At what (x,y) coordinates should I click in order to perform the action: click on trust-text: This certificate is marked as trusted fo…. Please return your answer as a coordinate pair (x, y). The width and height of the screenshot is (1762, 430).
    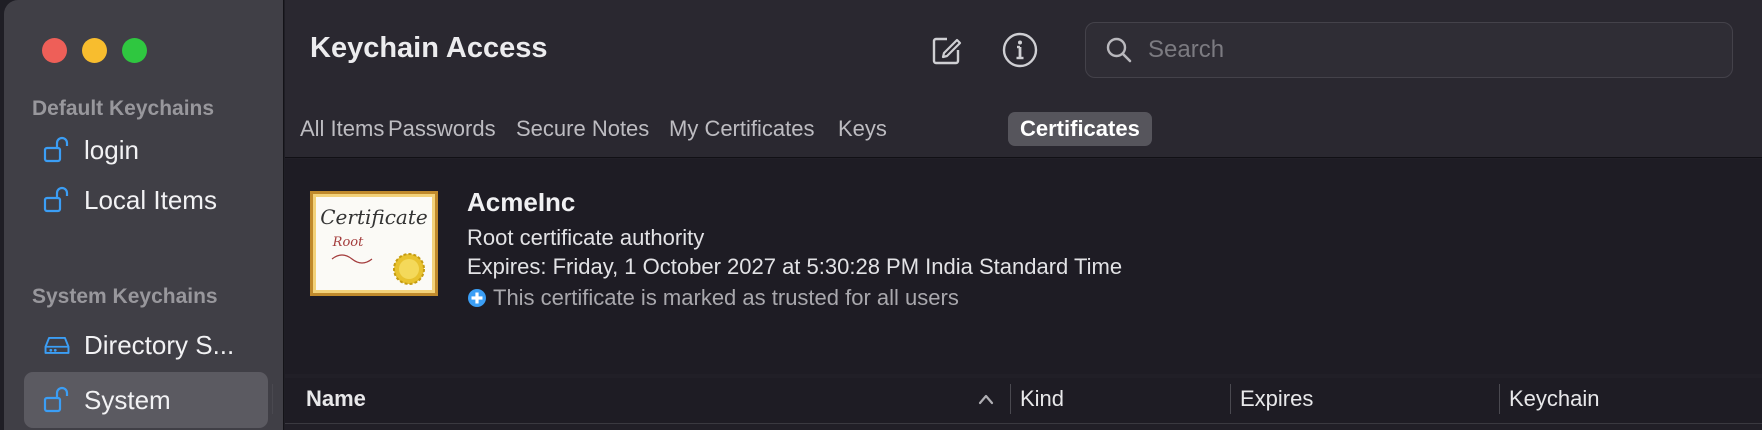
    Looking at the image, I should click on (726, 297).